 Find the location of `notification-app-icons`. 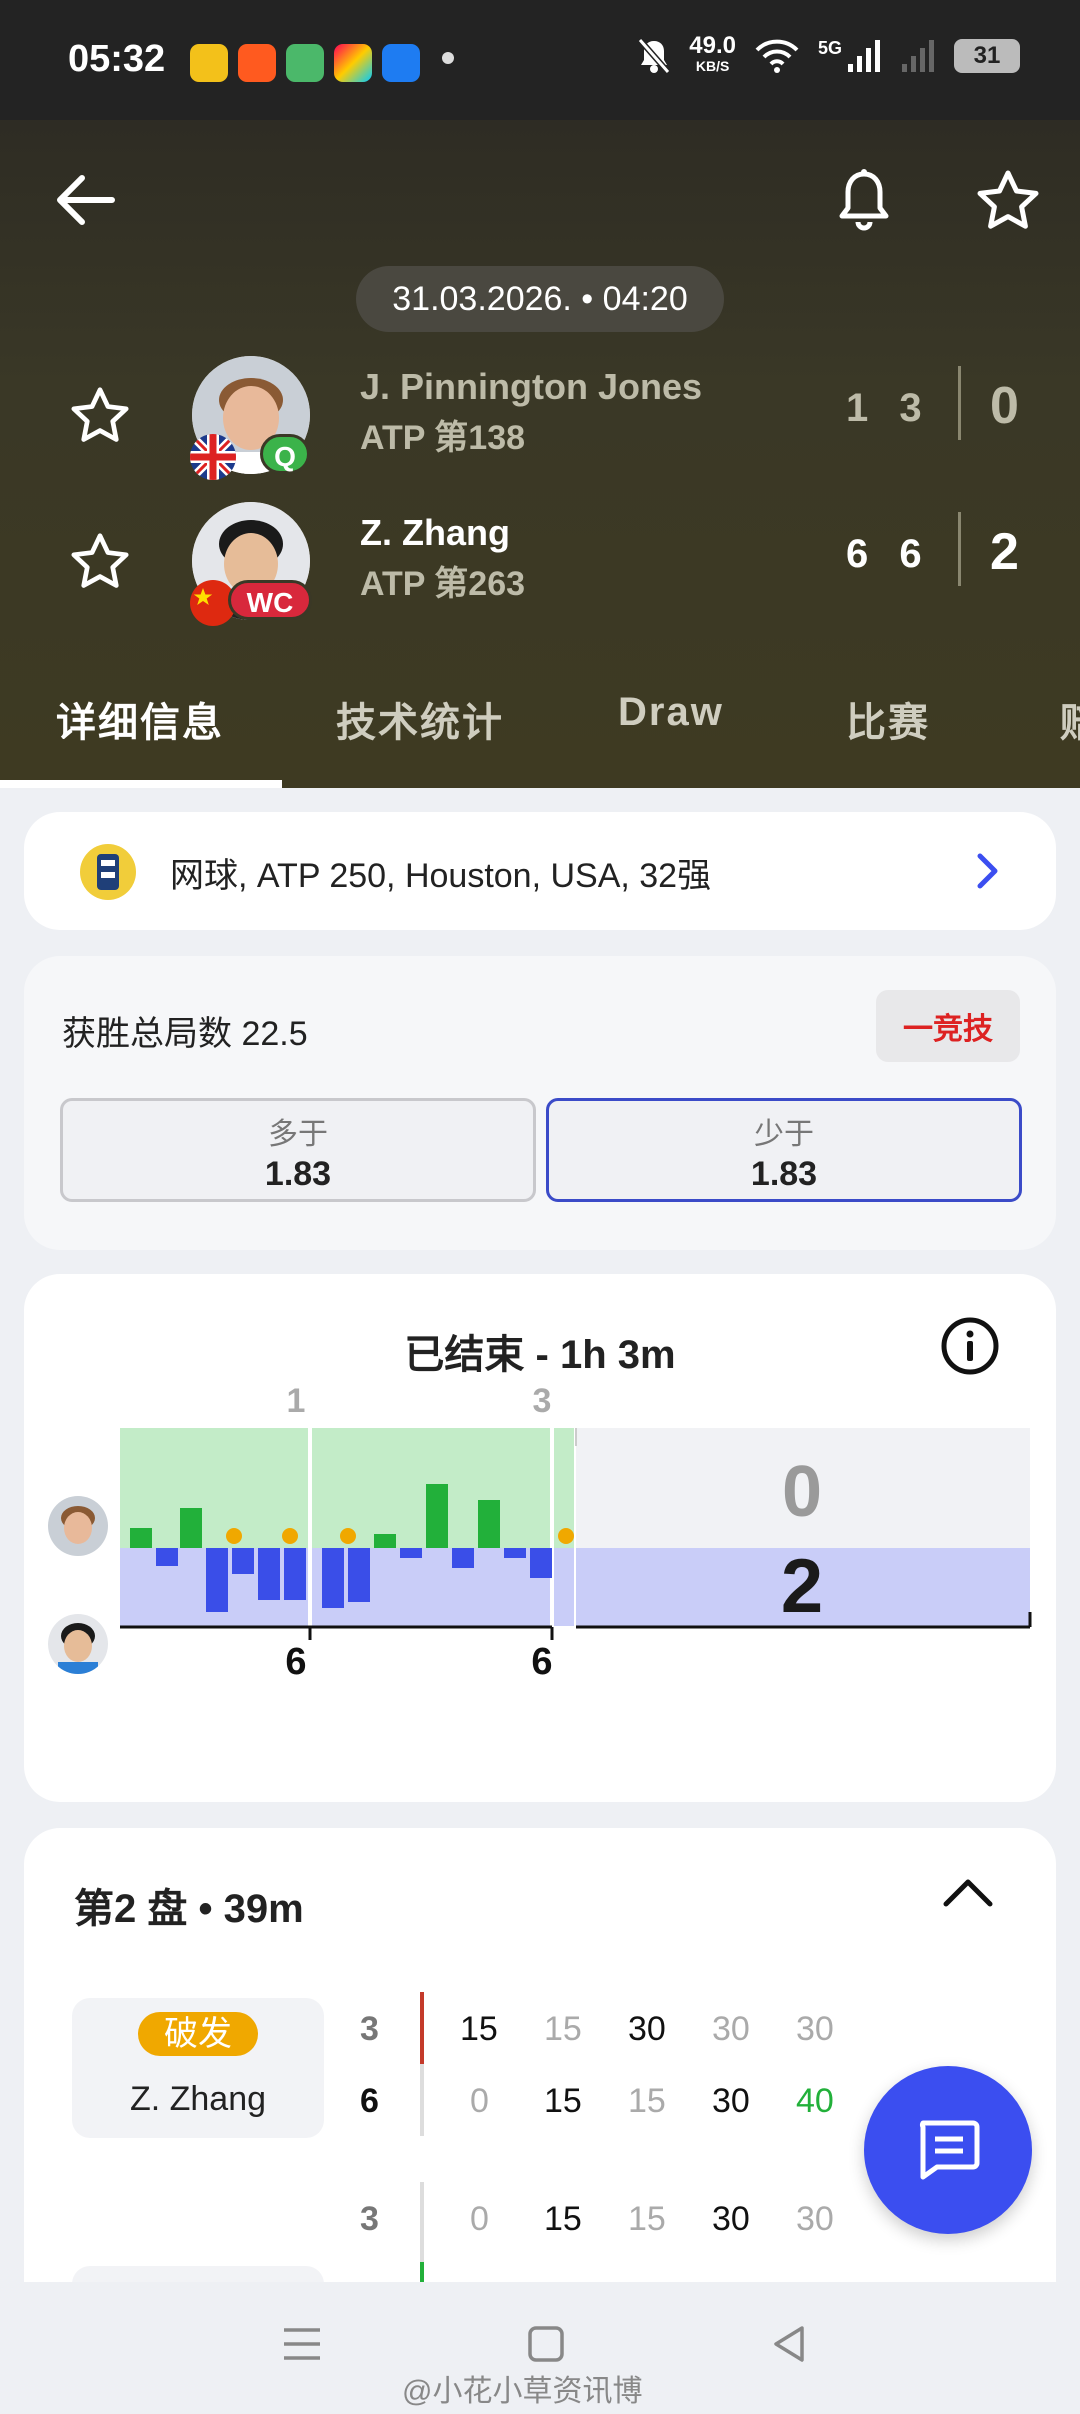

notification-app-icons is located at coordinates (305, 63).